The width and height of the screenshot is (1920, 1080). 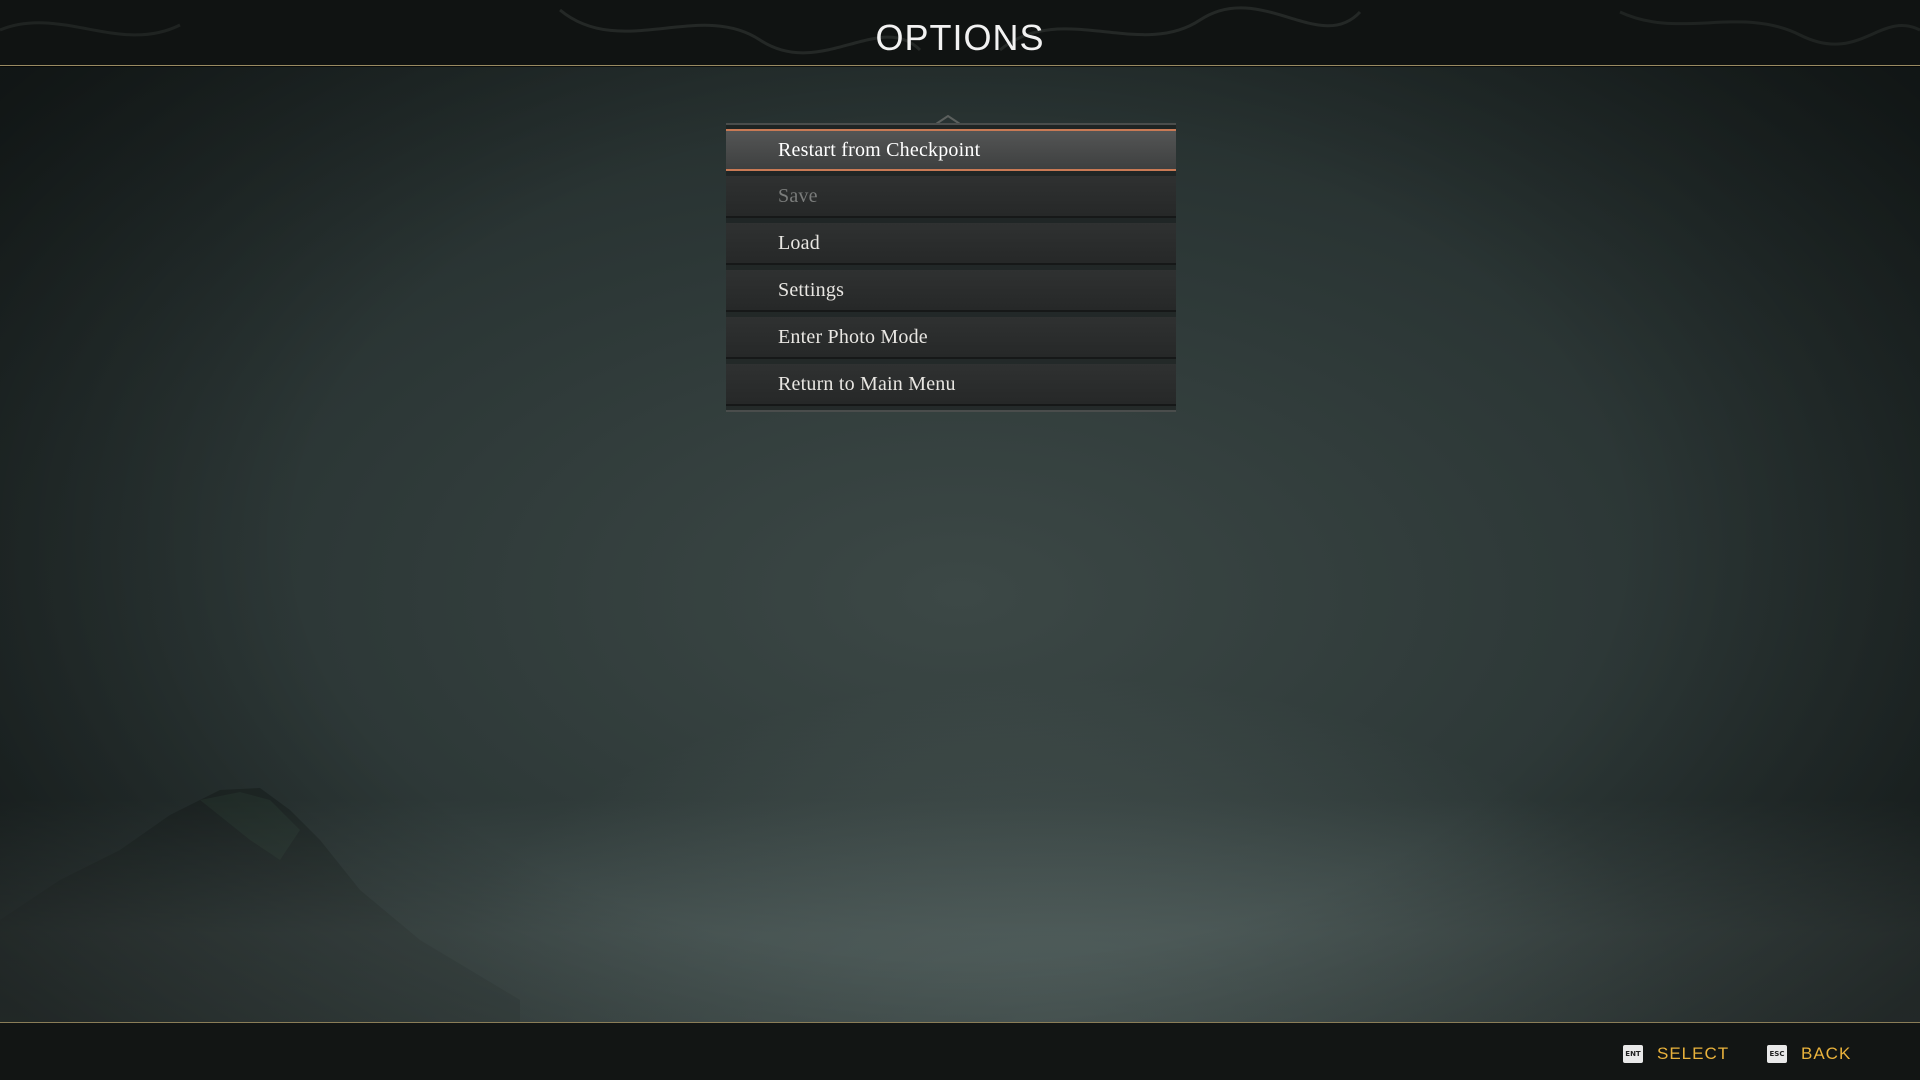 I want to click on escape-key-icon: ESC, so click(x=1777, y=1054).